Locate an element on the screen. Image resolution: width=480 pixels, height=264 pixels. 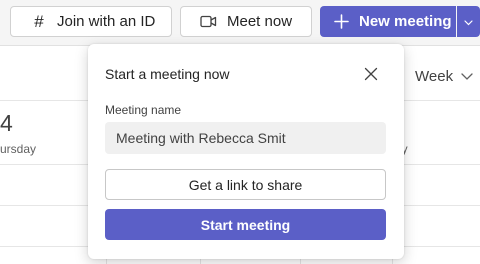
view-selector-label: Week is located at coordinates (434, 76).